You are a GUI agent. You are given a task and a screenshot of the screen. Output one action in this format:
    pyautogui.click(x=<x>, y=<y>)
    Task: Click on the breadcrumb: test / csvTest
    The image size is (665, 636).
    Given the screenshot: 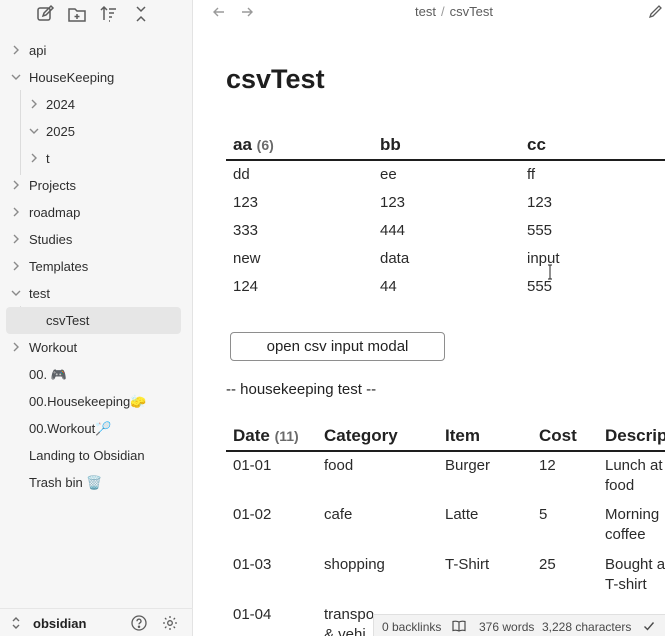 What is the action you would take?
    pyautogui.click(x=454, y=11)
    